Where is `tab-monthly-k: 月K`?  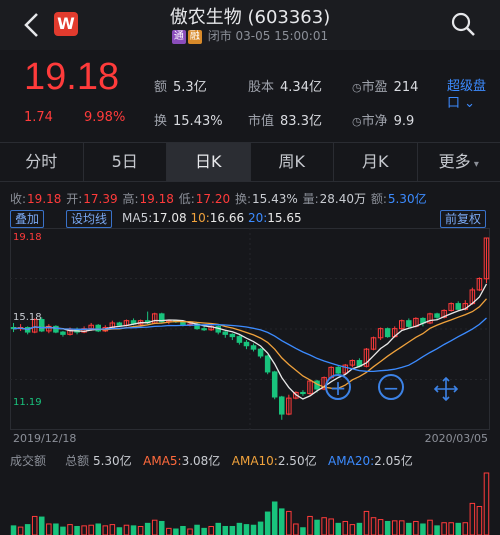
tab-monthly-k: 月K is located at coordinates (376, 162).